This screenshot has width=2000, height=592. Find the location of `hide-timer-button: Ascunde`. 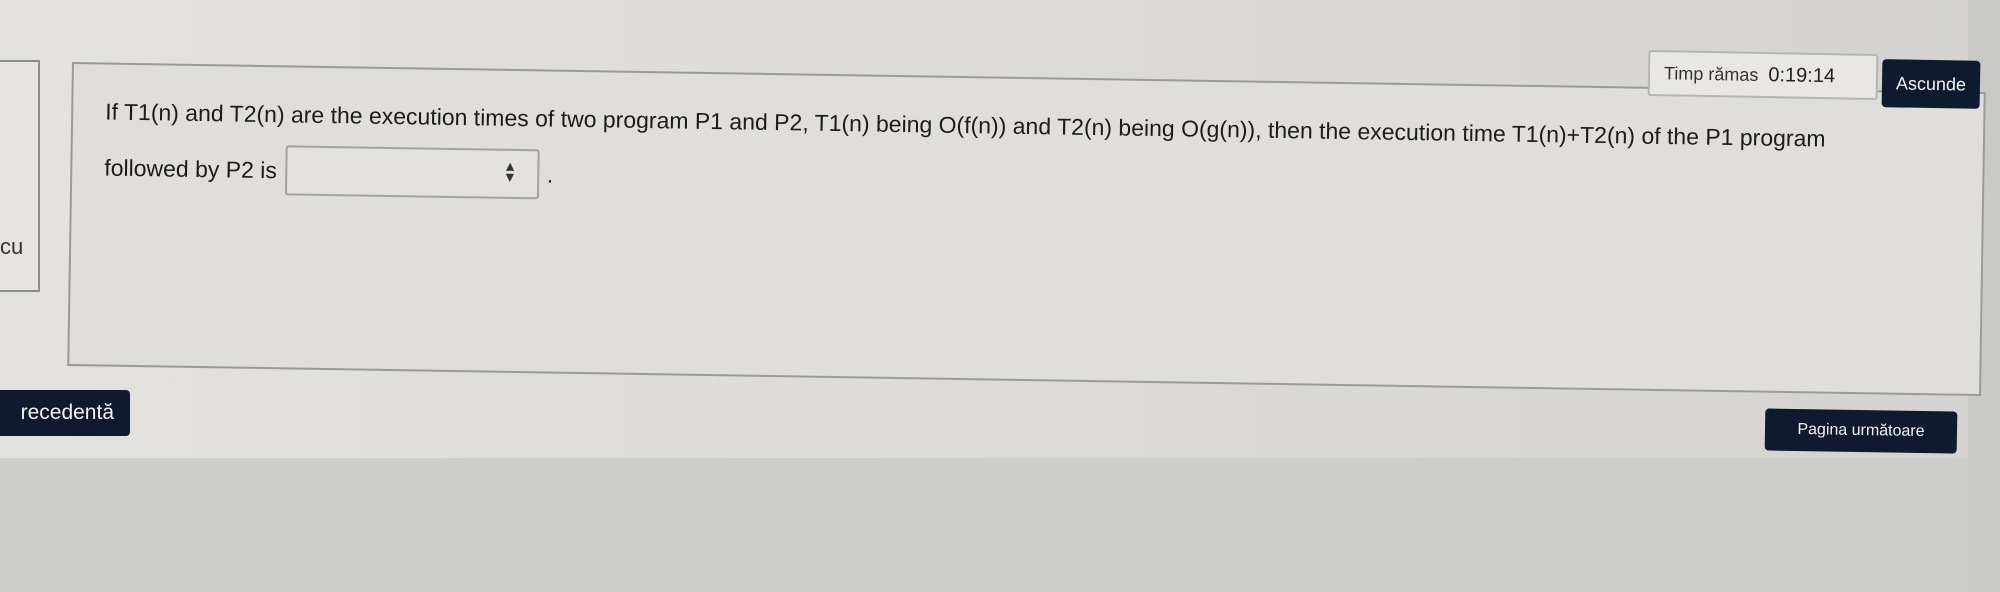

hide-timer-button: Ascunde is located at coordinates (1931, 84).